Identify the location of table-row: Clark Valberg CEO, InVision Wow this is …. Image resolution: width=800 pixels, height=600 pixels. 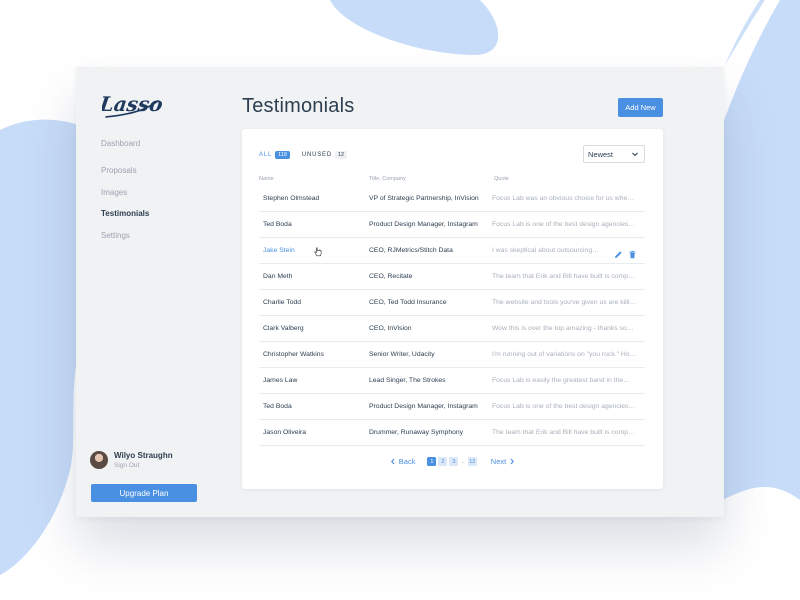
(452, 329).